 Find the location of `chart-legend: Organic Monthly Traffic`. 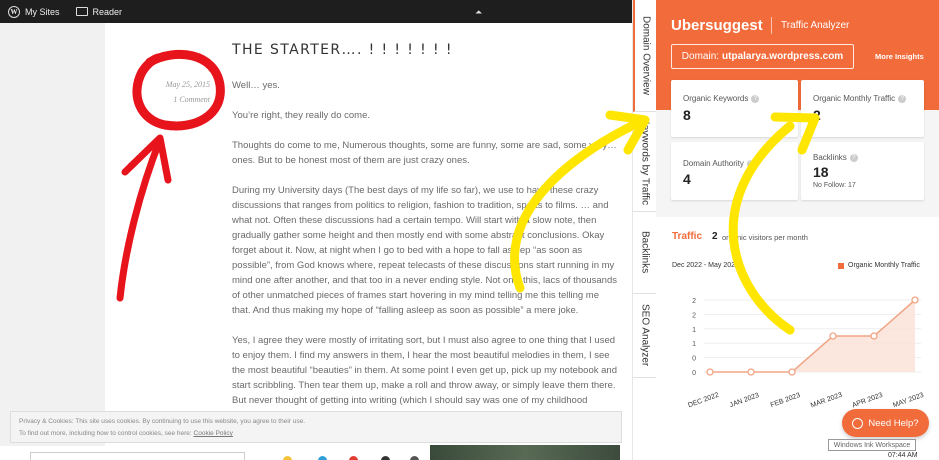

chart-legend: Organic Monthly Traffic is located at coordinates (879, 265).